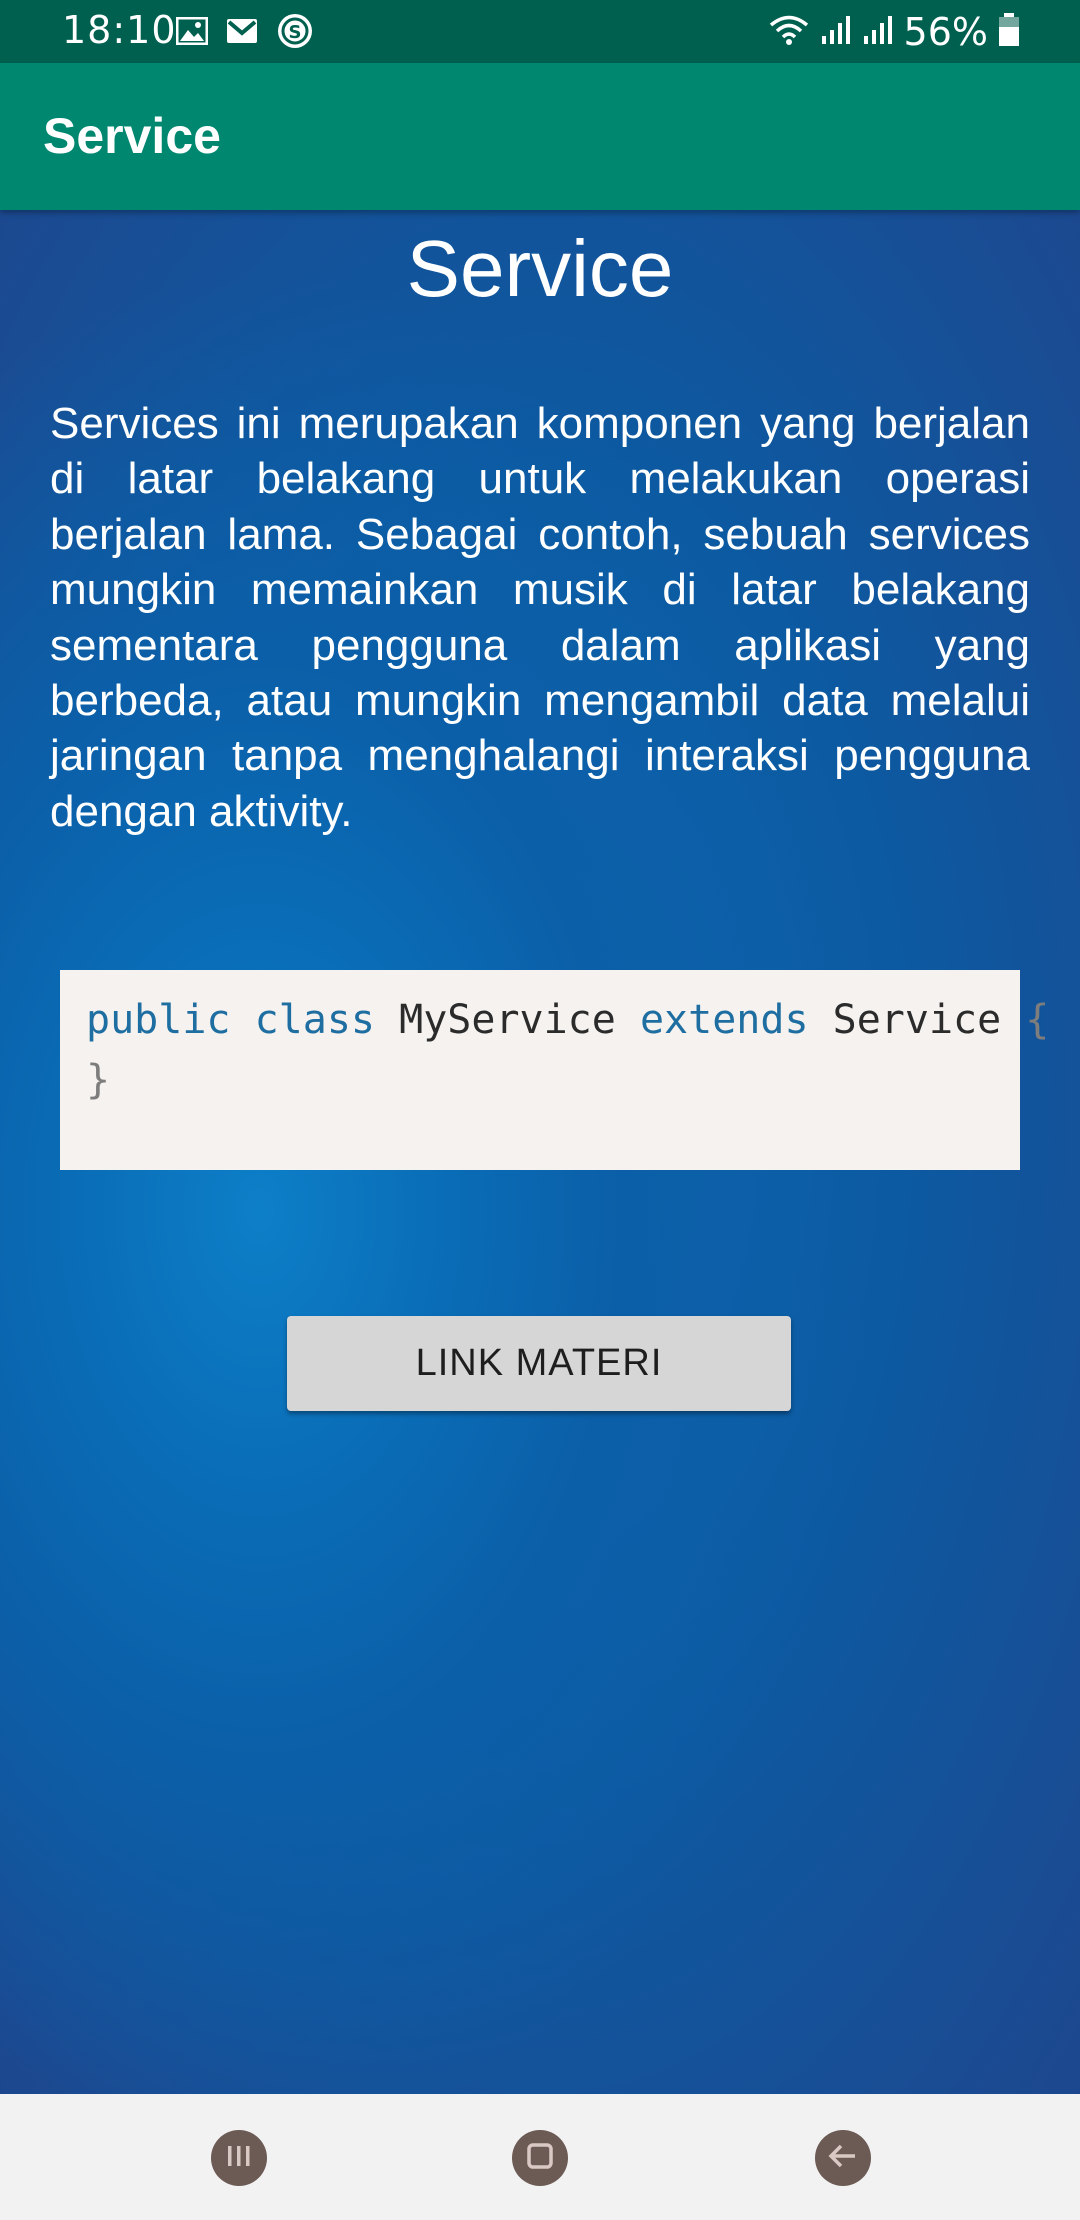  What do you see at coordinates (192, 32) in the screenshot?
I see `image-icon` at bounding box center [192, 32].